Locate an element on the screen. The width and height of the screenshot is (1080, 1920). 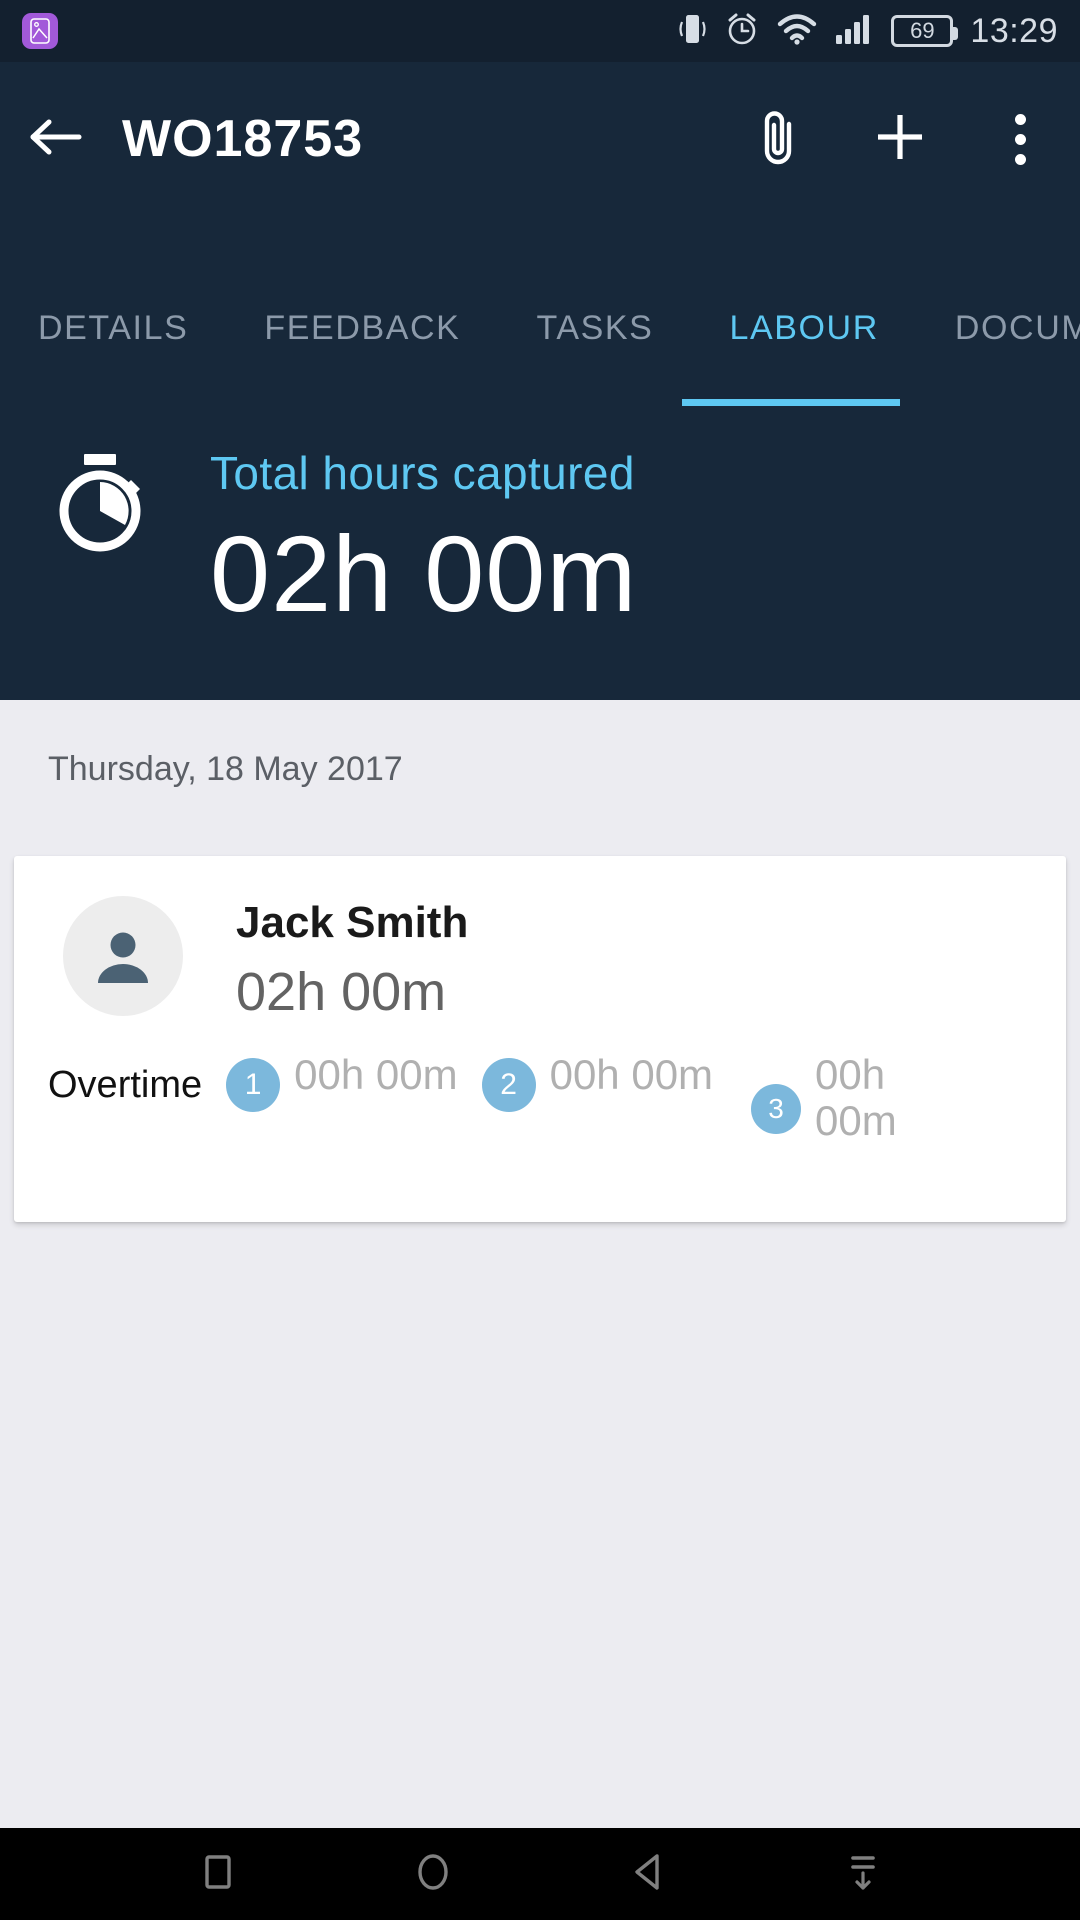
person-avatar-icon is located at coordinates (123, 957).